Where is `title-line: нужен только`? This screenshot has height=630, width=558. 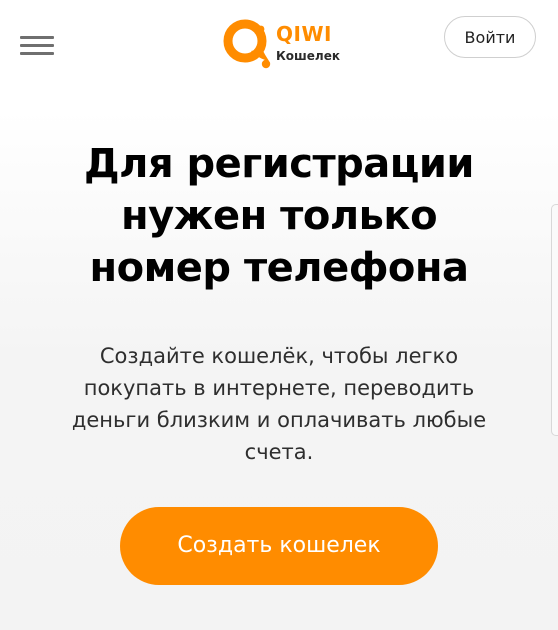 title-line: нужен только is located at coordinates (279, 216).